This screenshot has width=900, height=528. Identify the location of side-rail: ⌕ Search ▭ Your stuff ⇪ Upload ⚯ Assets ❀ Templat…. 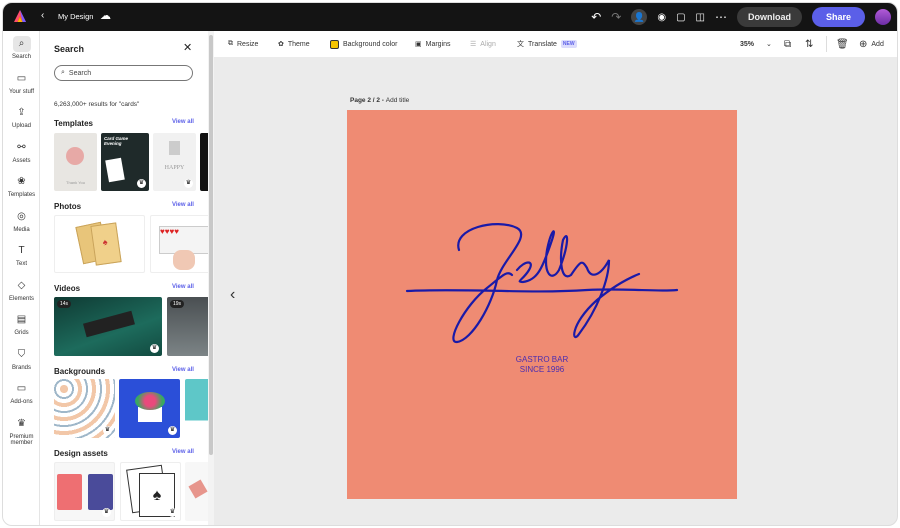
(21, 278).